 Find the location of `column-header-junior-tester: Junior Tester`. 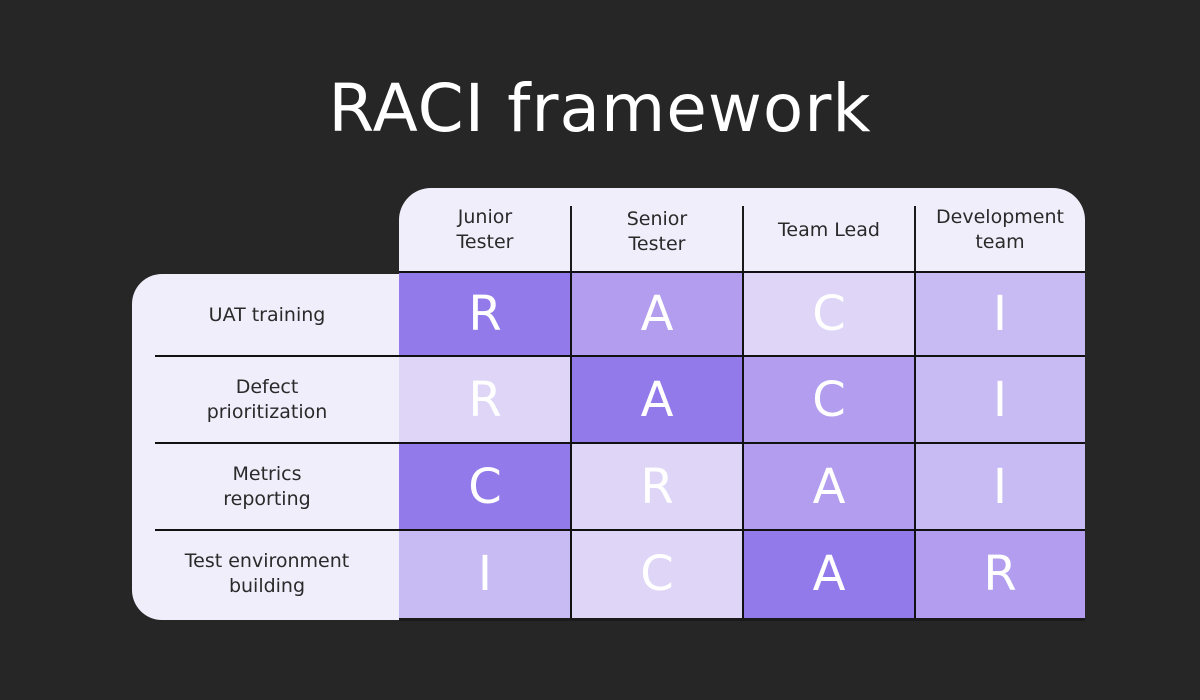

column-header-junior-tester: Junior Tester is located at coordinates (485, 230).